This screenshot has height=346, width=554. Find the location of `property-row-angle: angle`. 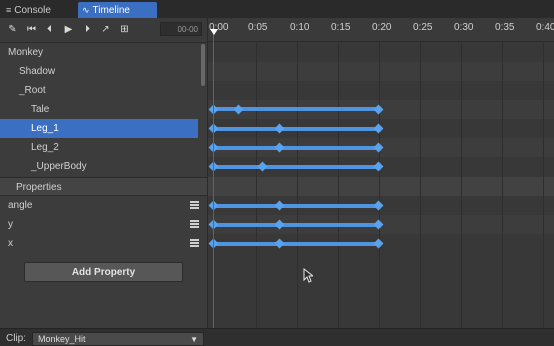

property-row-angle: angle is located at coordinates (103, 205).